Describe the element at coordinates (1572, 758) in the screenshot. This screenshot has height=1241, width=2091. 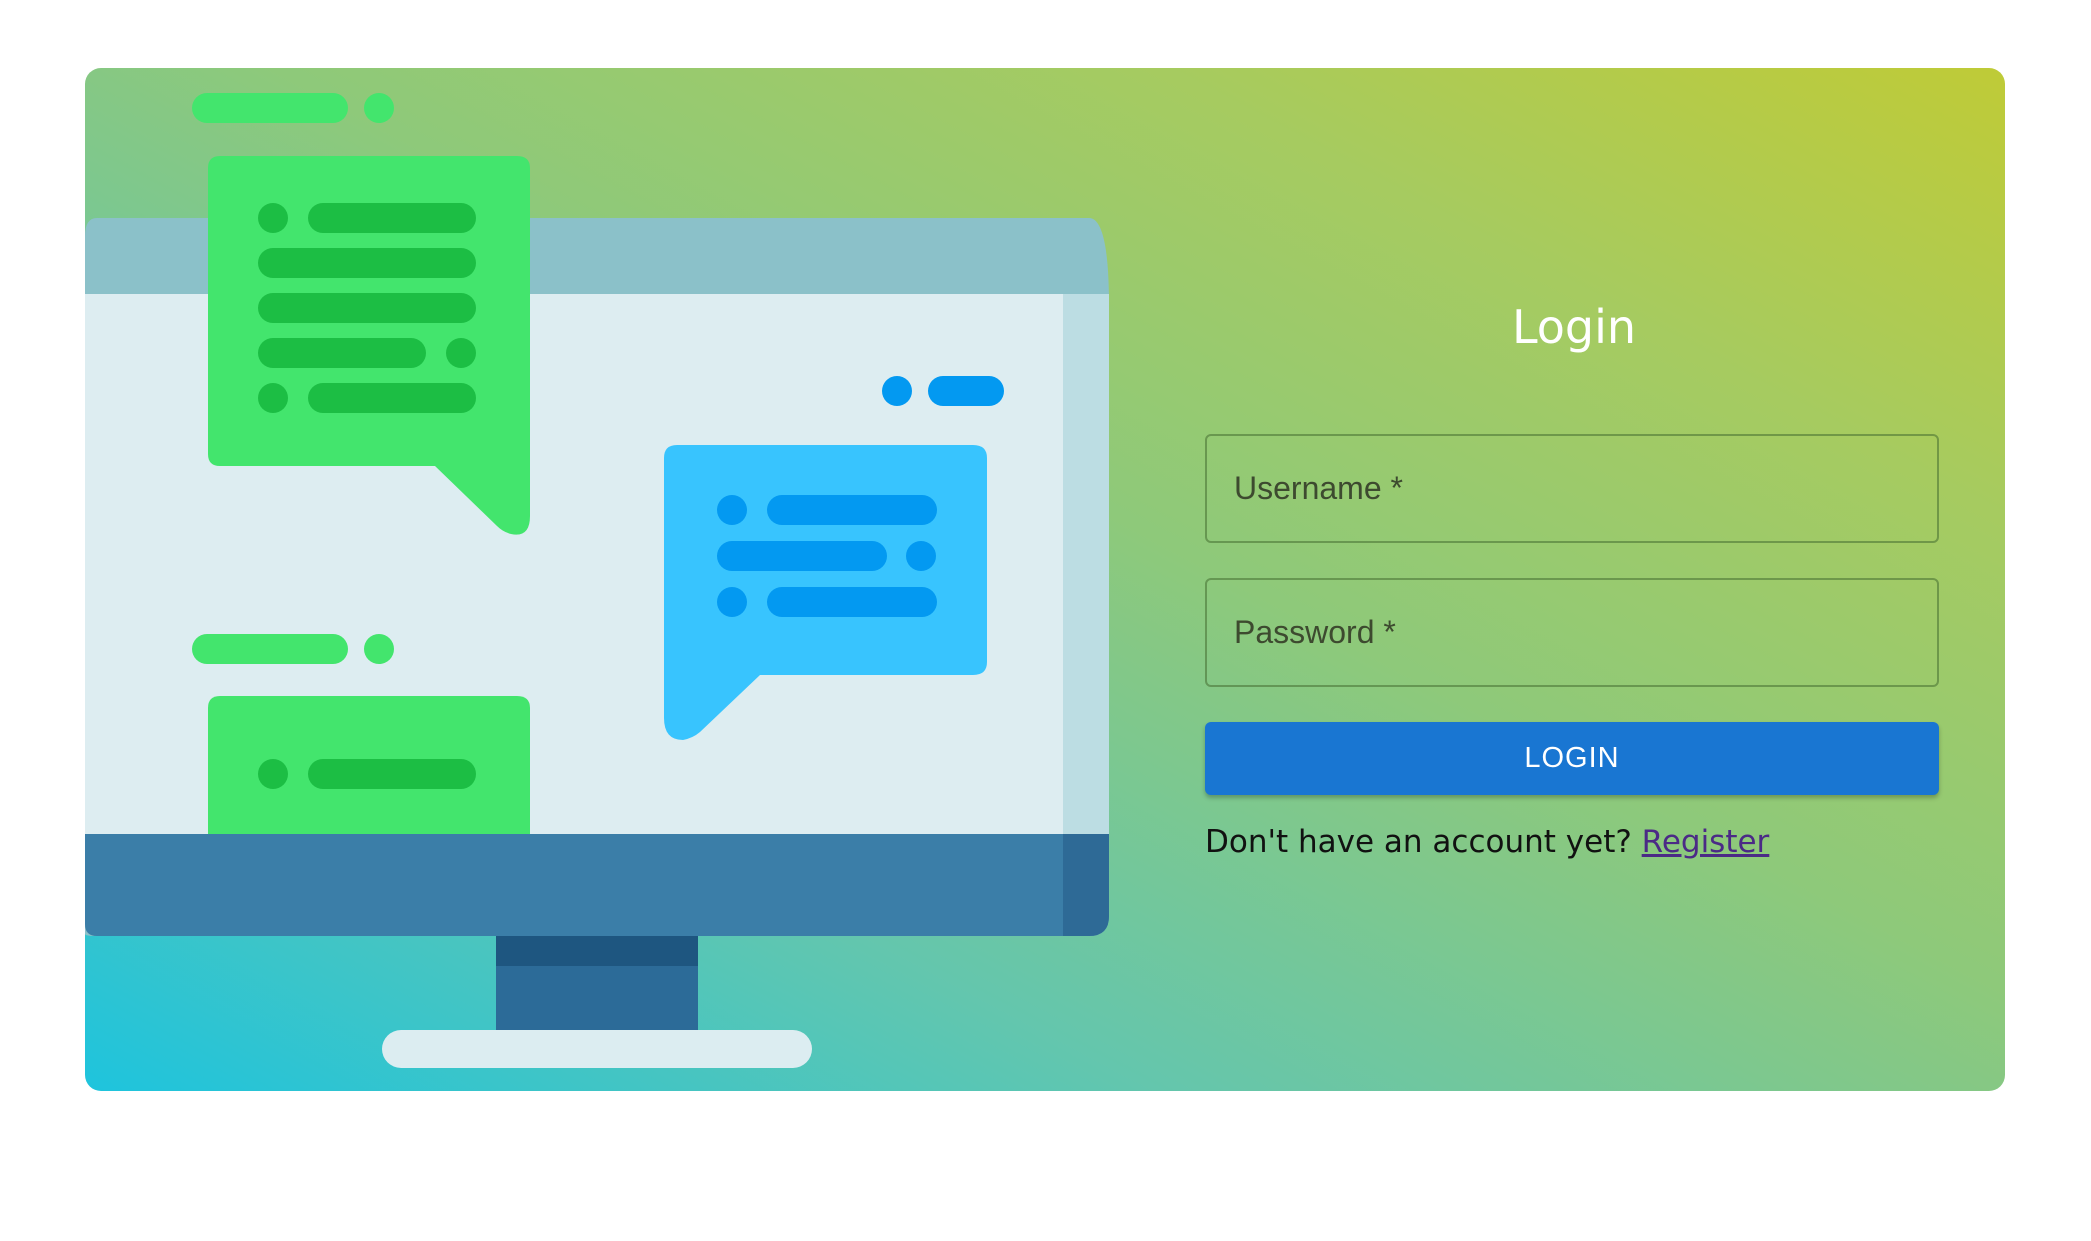
I see `login-button: LOGIN` at that location.